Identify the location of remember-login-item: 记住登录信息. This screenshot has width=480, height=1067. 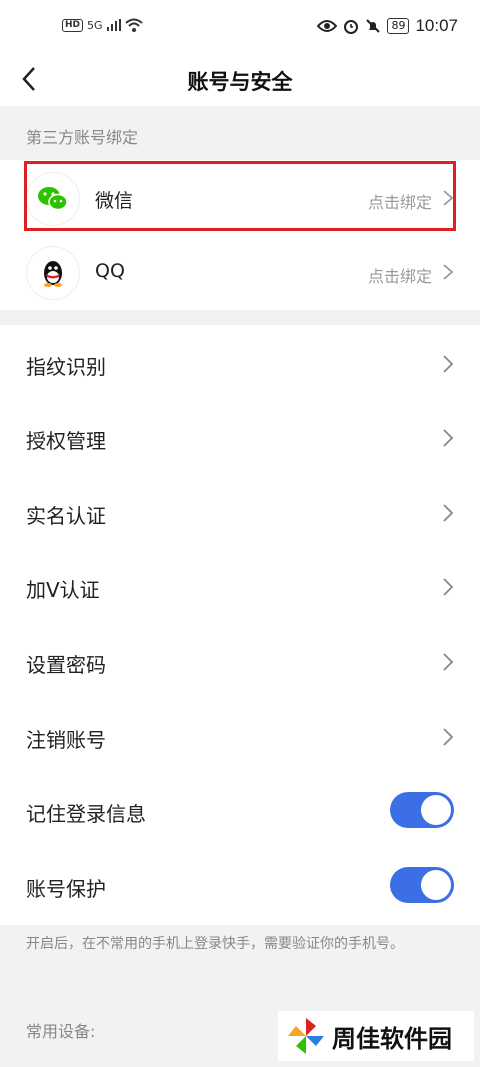
(240, 811).